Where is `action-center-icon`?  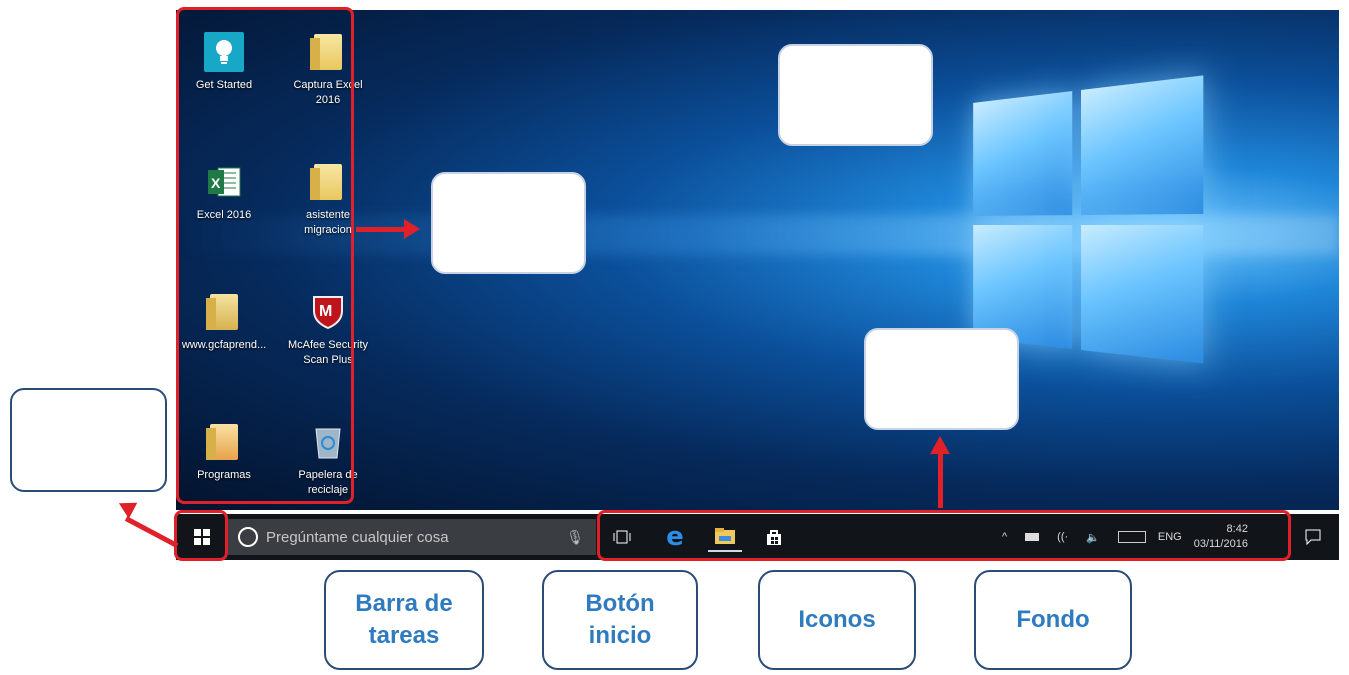 action-center-icon is located at coordinates (1313, 537).